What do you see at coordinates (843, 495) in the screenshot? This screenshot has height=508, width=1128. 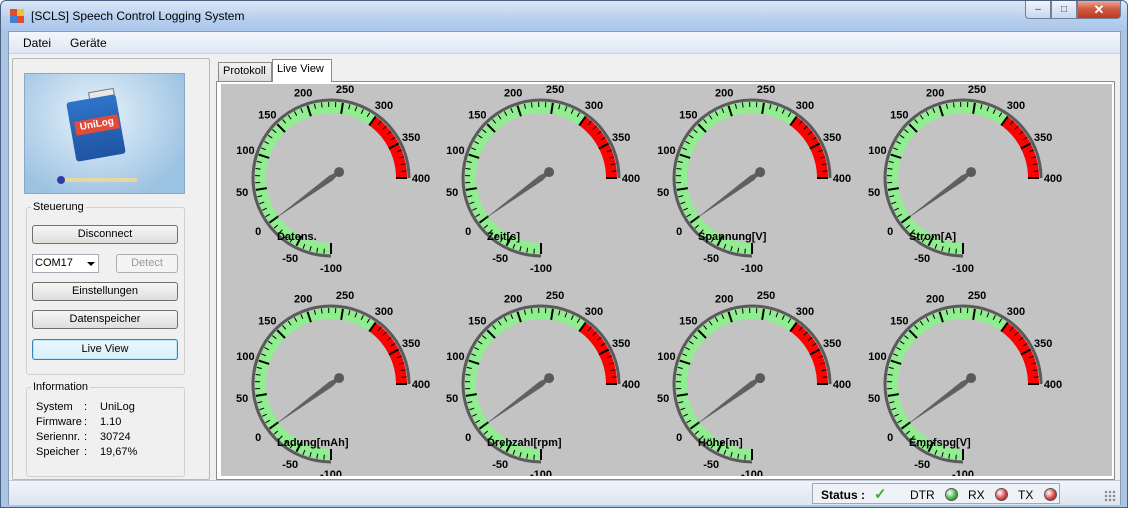 I see `status-label: Status :` at bounding box center [843, 495].